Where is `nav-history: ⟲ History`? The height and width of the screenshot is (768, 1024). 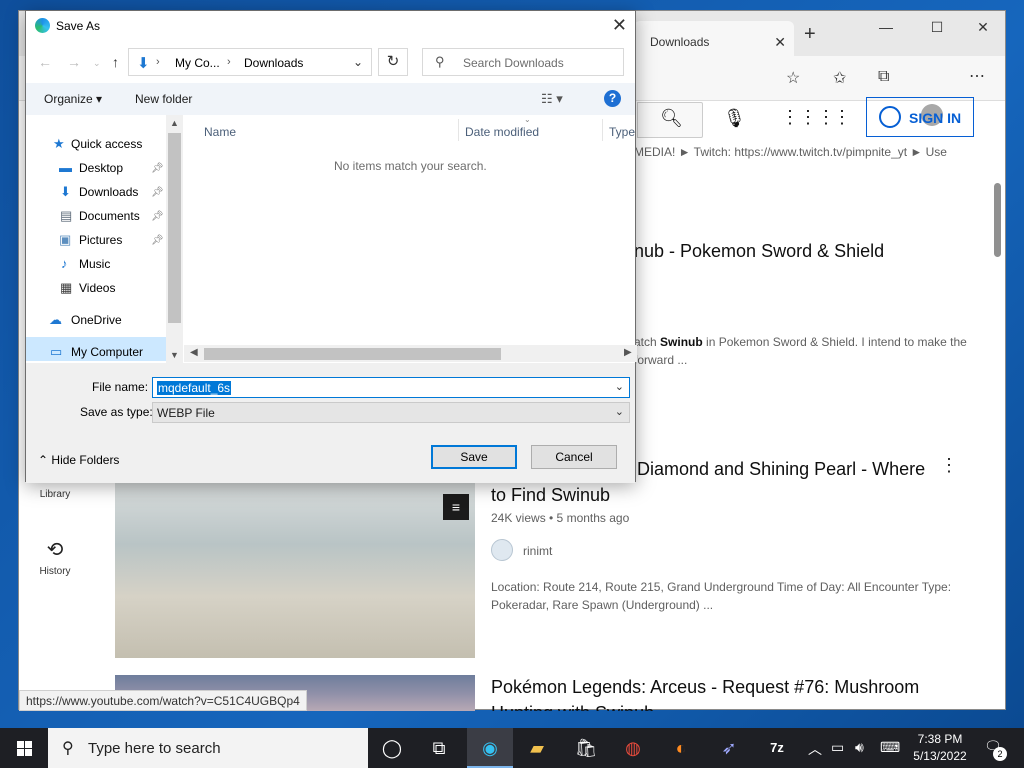
nav-history: ⟲ History is located at coordinates (55, 557).